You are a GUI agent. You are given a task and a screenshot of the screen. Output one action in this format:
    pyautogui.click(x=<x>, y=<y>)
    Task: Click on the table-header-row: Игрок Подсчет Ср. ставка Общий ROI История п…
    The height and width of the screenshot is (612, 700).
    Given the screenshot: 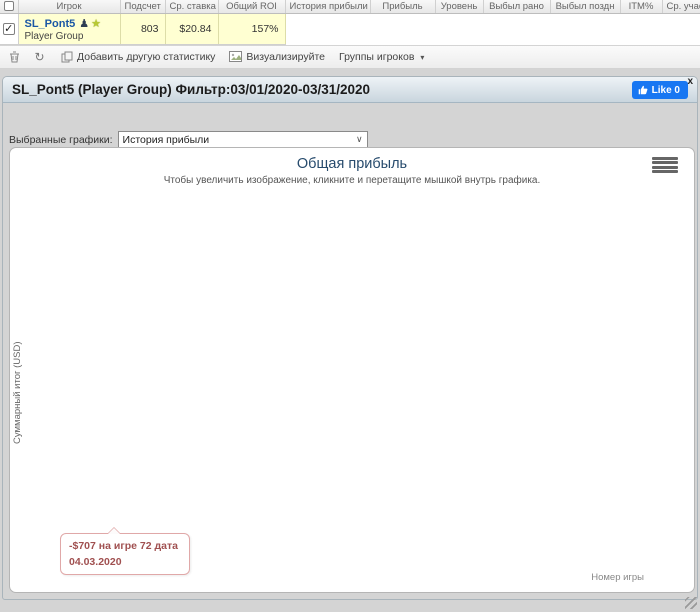 What is the action you would take?
    pyautogui.click(x=350, y=7)
    